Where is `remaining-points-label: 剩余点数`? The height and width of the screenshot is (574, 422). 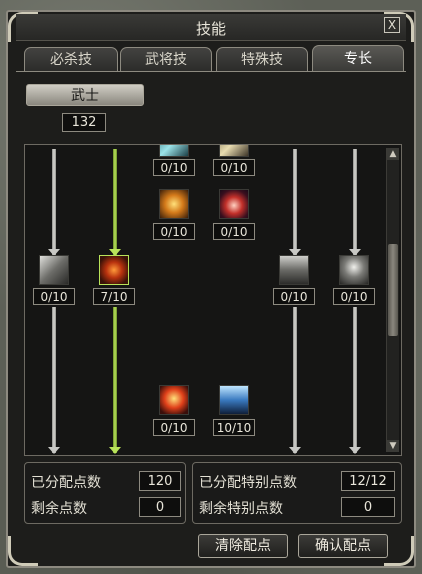
remaining-points-label: 剩余点数 is located at coordinates (59, 509).